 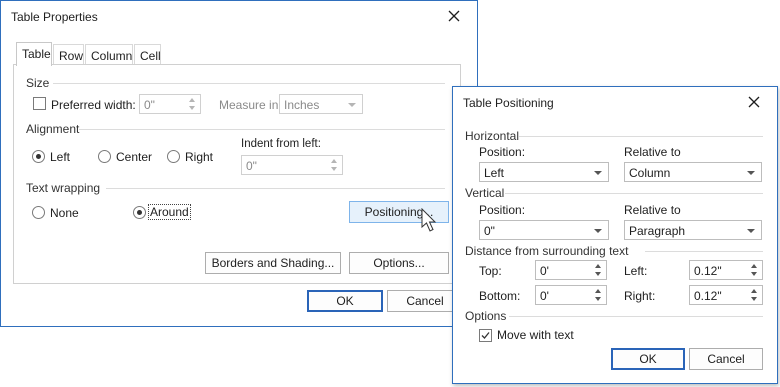 What do you see at coordinates (485, 193) in the screenshot?
I see `vertical-section-label: Vertical` at bounding box center [485, 193].